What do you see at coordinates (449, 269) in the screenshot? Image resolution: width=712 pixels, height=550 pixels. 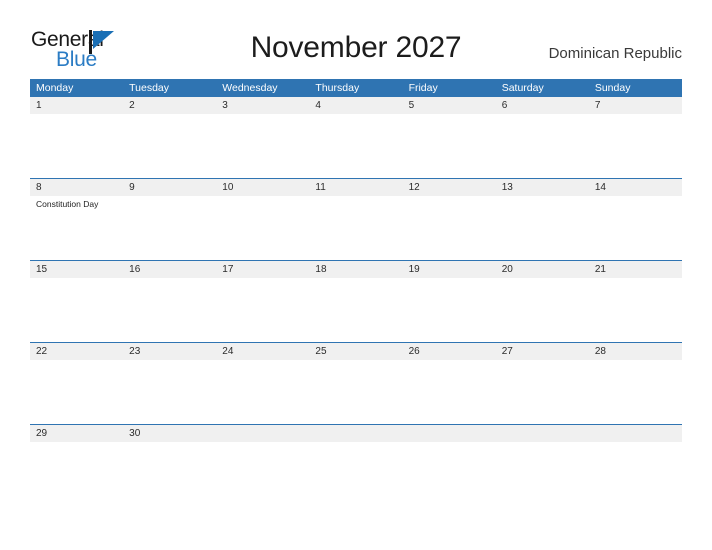 I see `day-number: 19` at bounding box center [449, 269].